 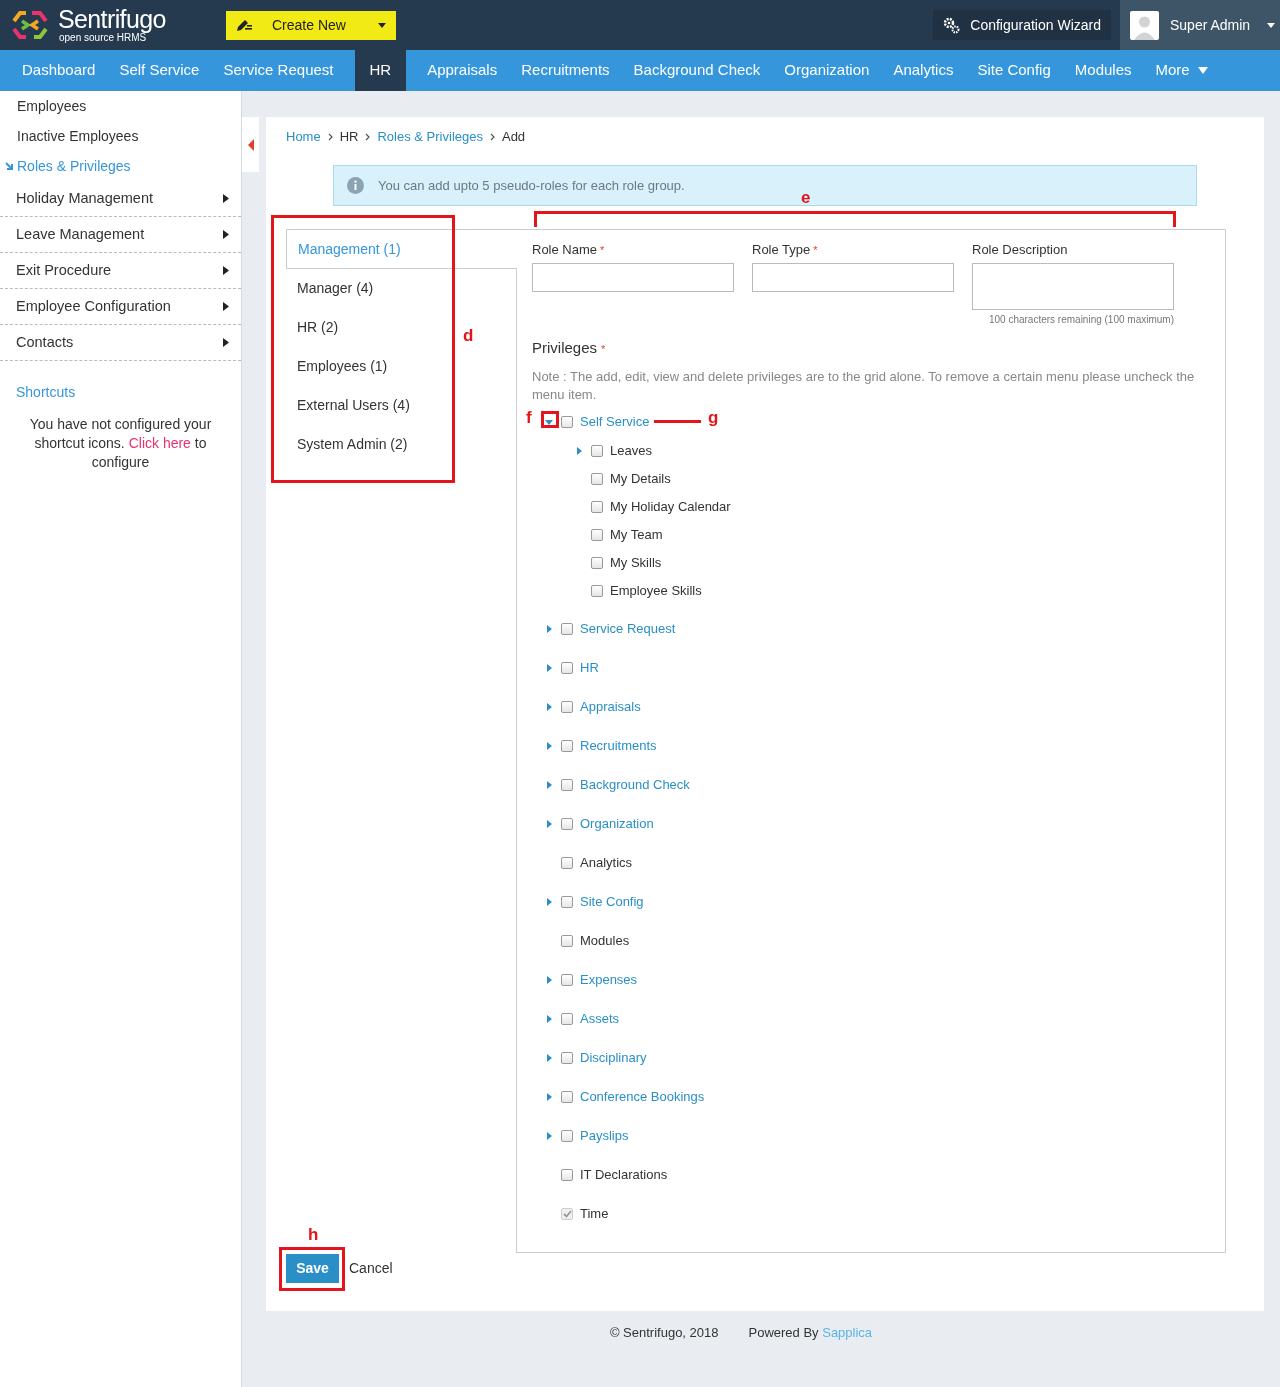 What do you see at coordinates (380, 70) in the screenshot?
I see `nav-tab: HR` at bounding box center [380, 70].